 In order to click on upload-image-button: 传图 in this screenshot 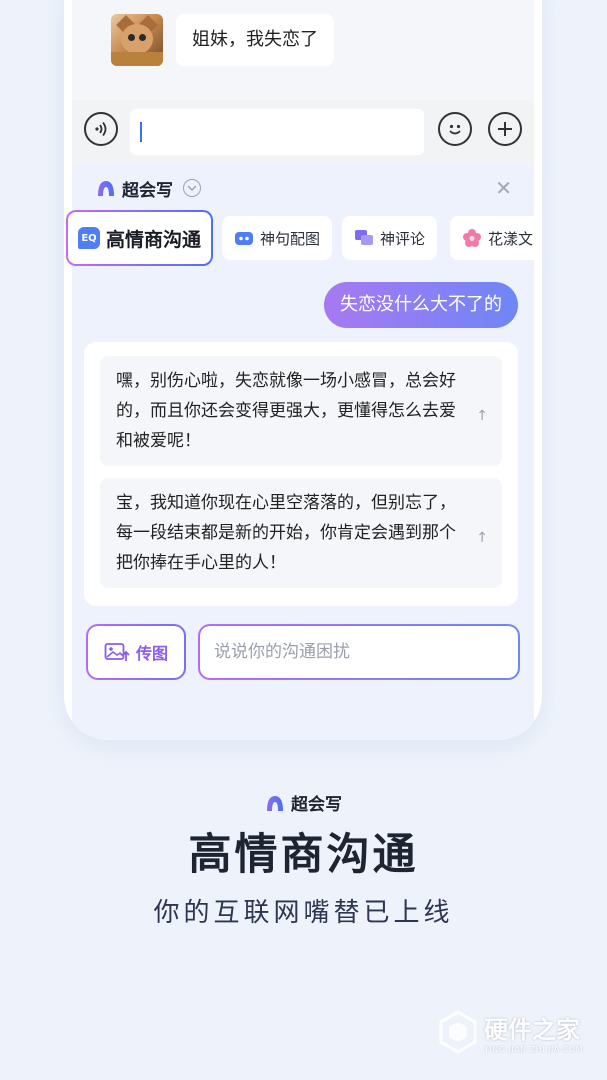, I will do `click(136, 652)`.